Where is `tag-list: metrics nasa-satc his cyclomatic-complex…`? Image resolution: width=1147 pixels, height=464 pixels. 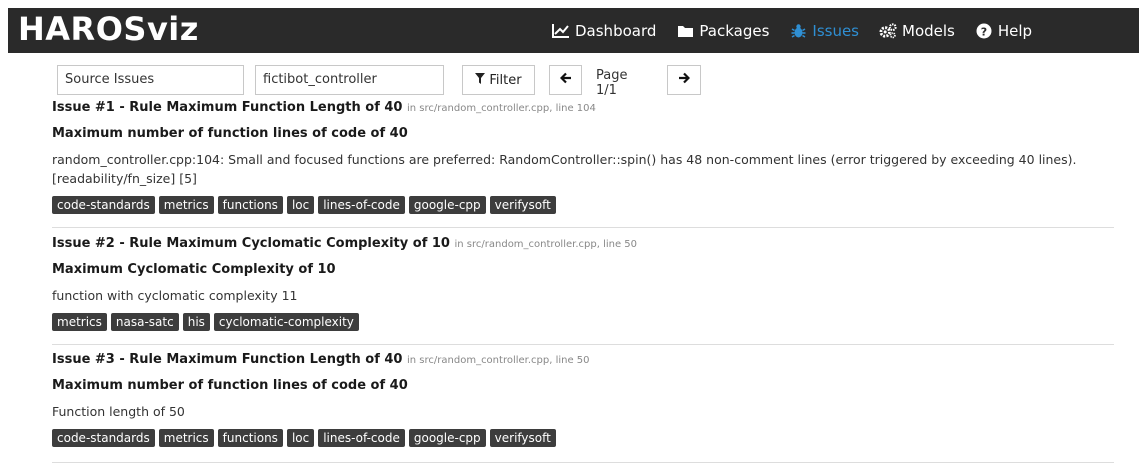
tag-list: metrics nasa-satc his cyclomatic-complex… is located at coordinates (205, 322).